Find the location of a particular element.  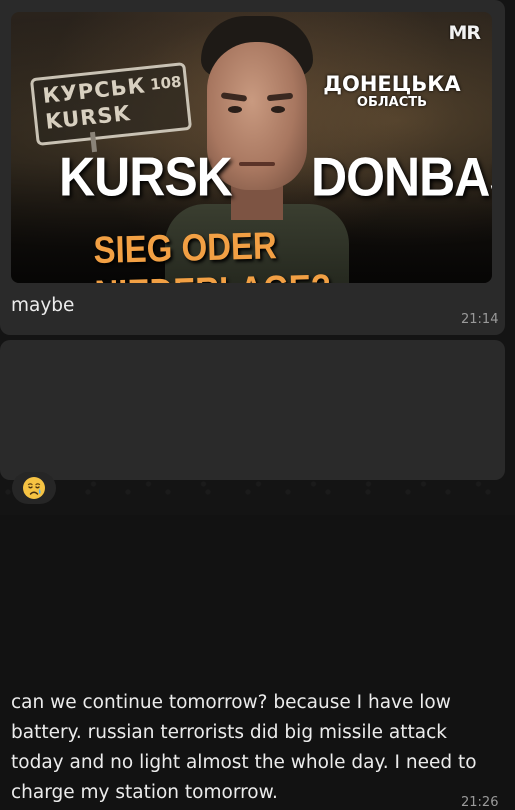

message-text: maybe is located at coordinates (43, 305).